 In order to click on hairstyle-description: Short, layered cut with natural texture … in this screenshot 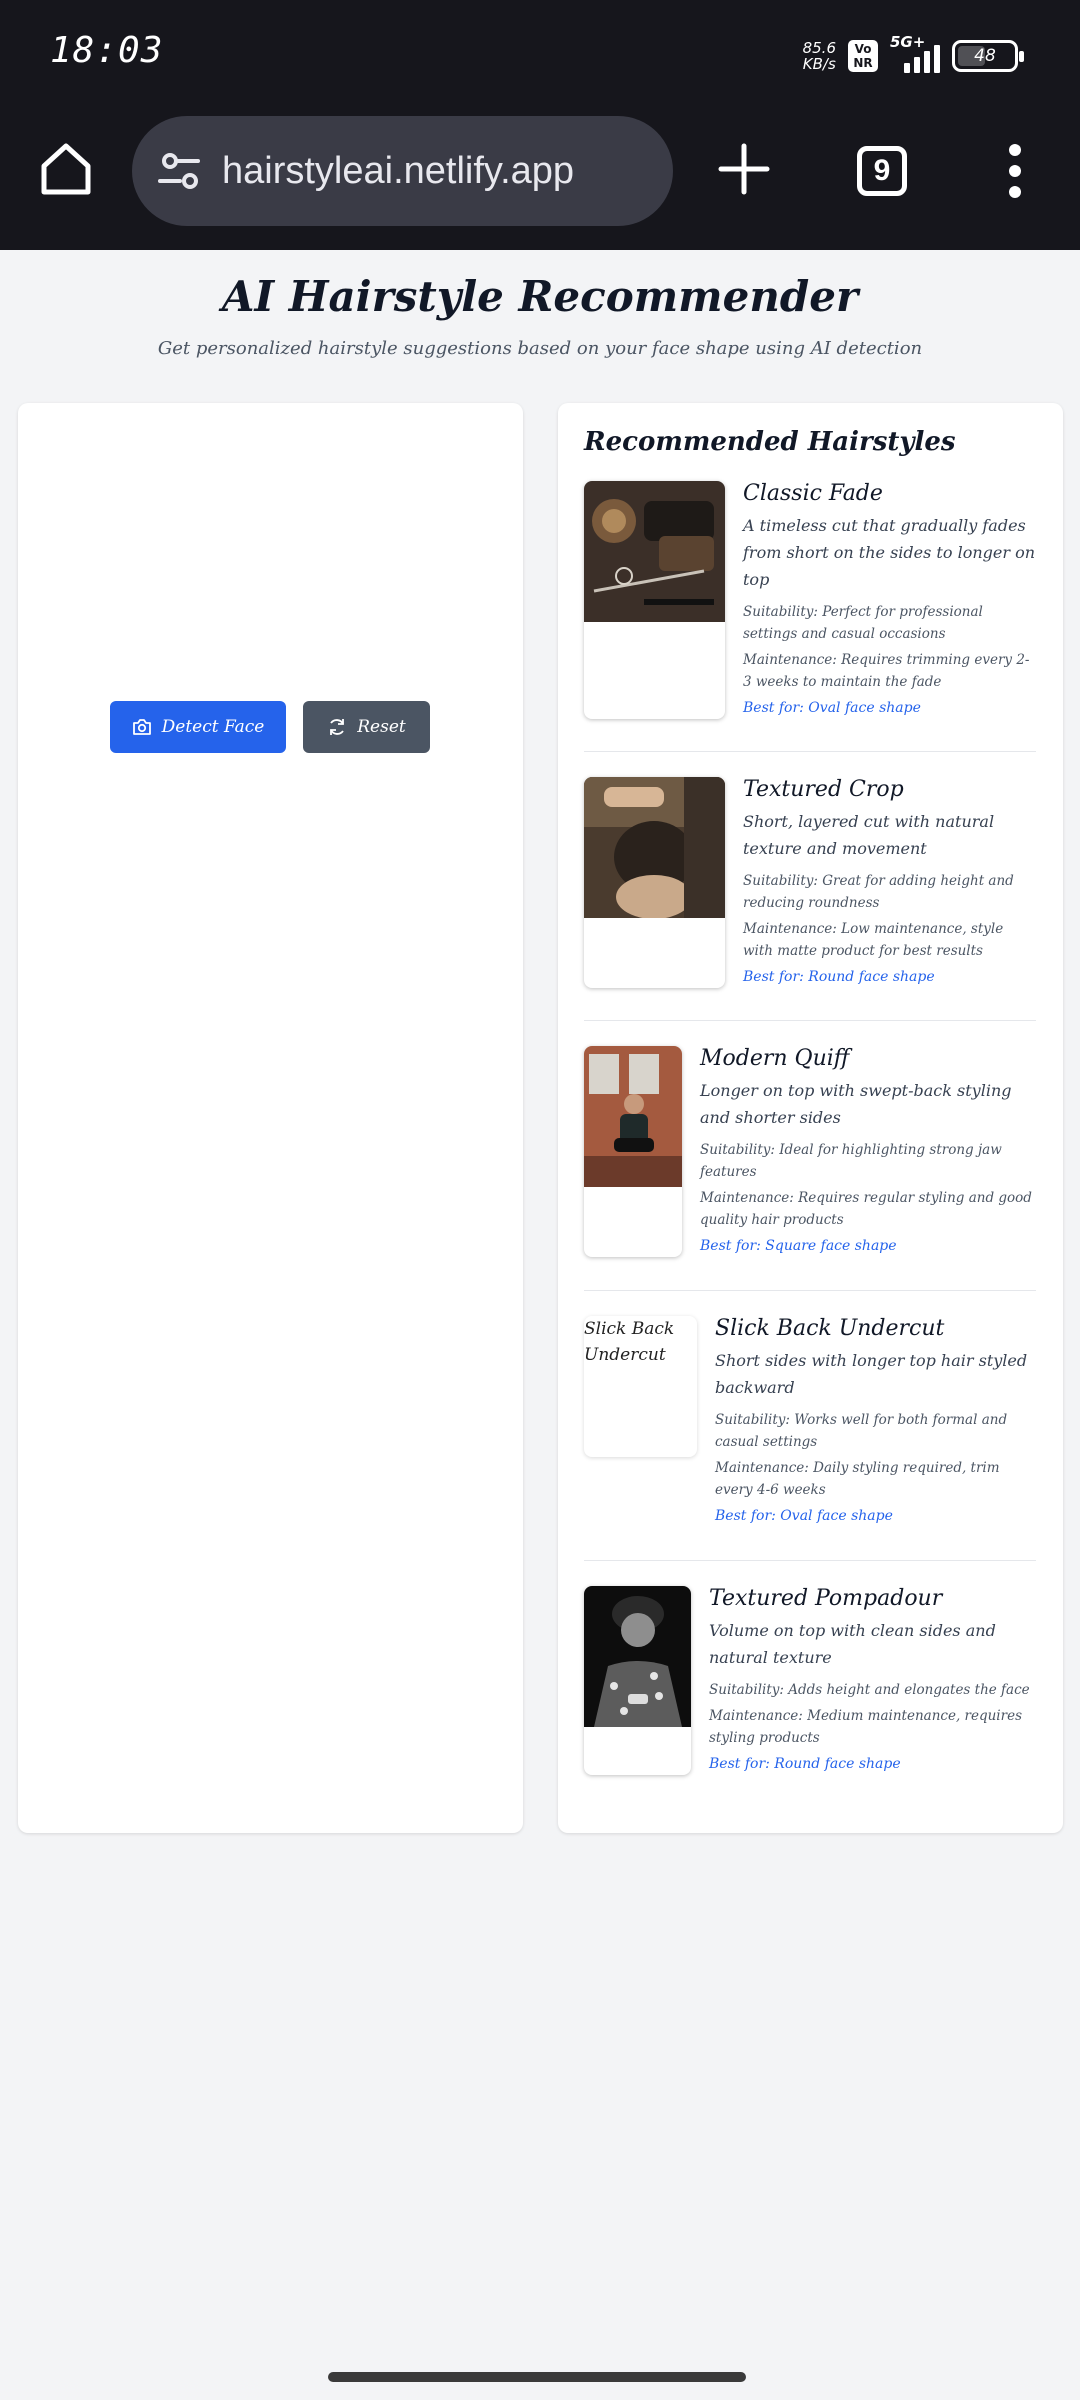, I will do `click(869, 835)`.